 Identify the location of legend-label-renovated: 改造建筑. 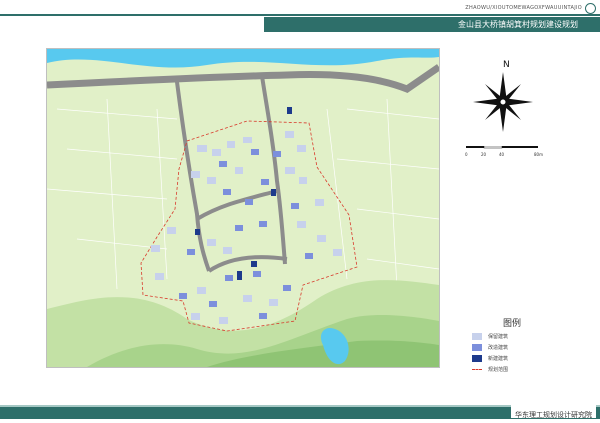
(498, 348).